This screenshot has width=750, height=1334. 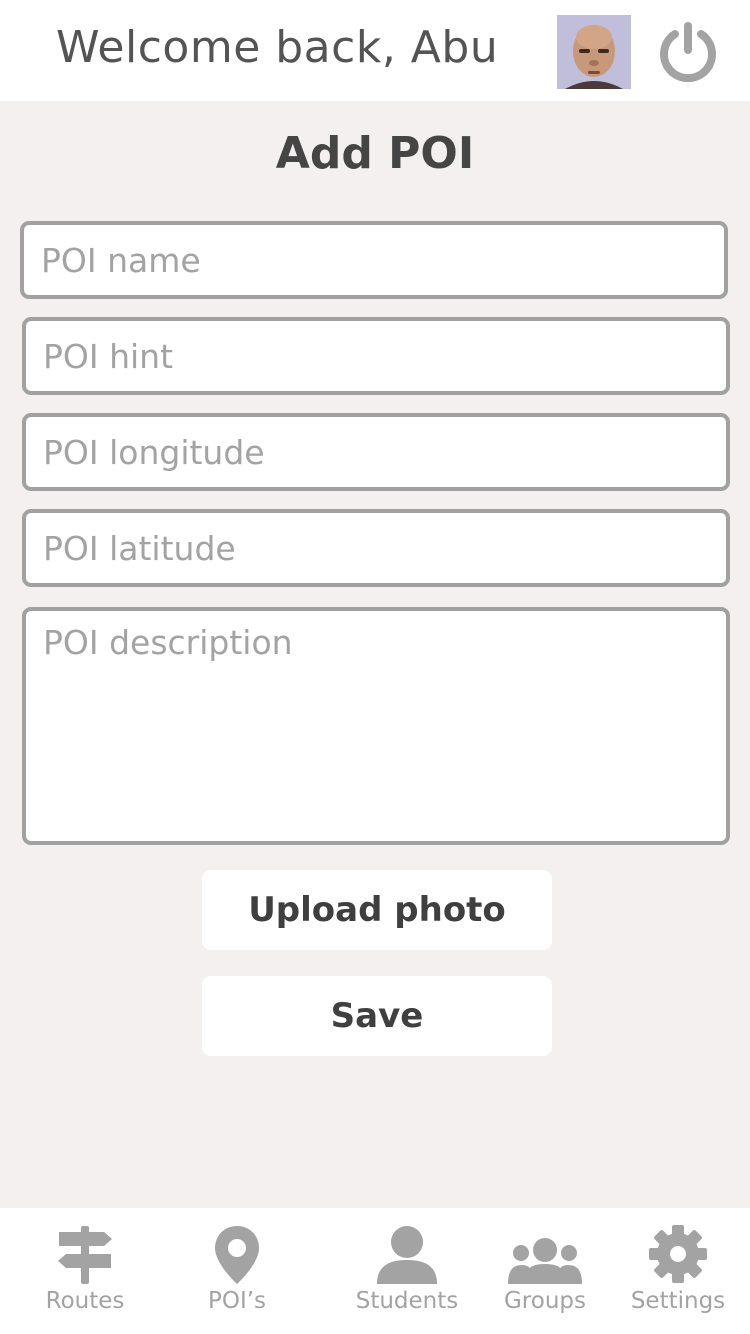 What do you see at coordinates (594, 52) in the screenshot?
I see `avatar` at bounding box center [594, 52].